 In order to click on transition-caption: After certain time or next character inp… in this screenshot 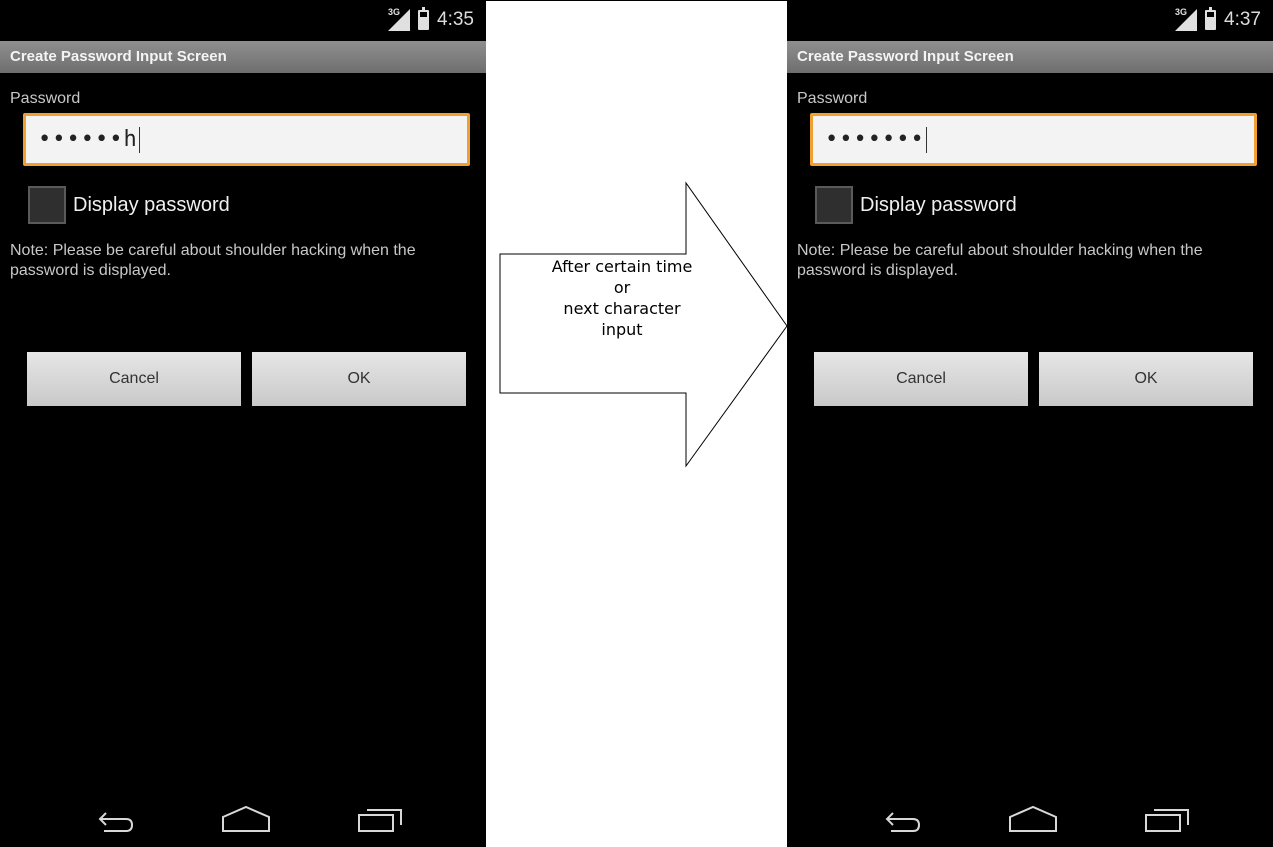, I will do `click(622, 298)`.